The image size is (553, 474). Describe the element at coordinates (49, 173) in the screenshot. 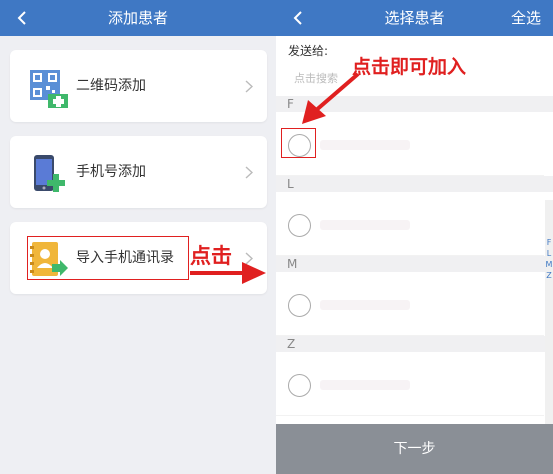

I see `phone-add-icon` at that location.